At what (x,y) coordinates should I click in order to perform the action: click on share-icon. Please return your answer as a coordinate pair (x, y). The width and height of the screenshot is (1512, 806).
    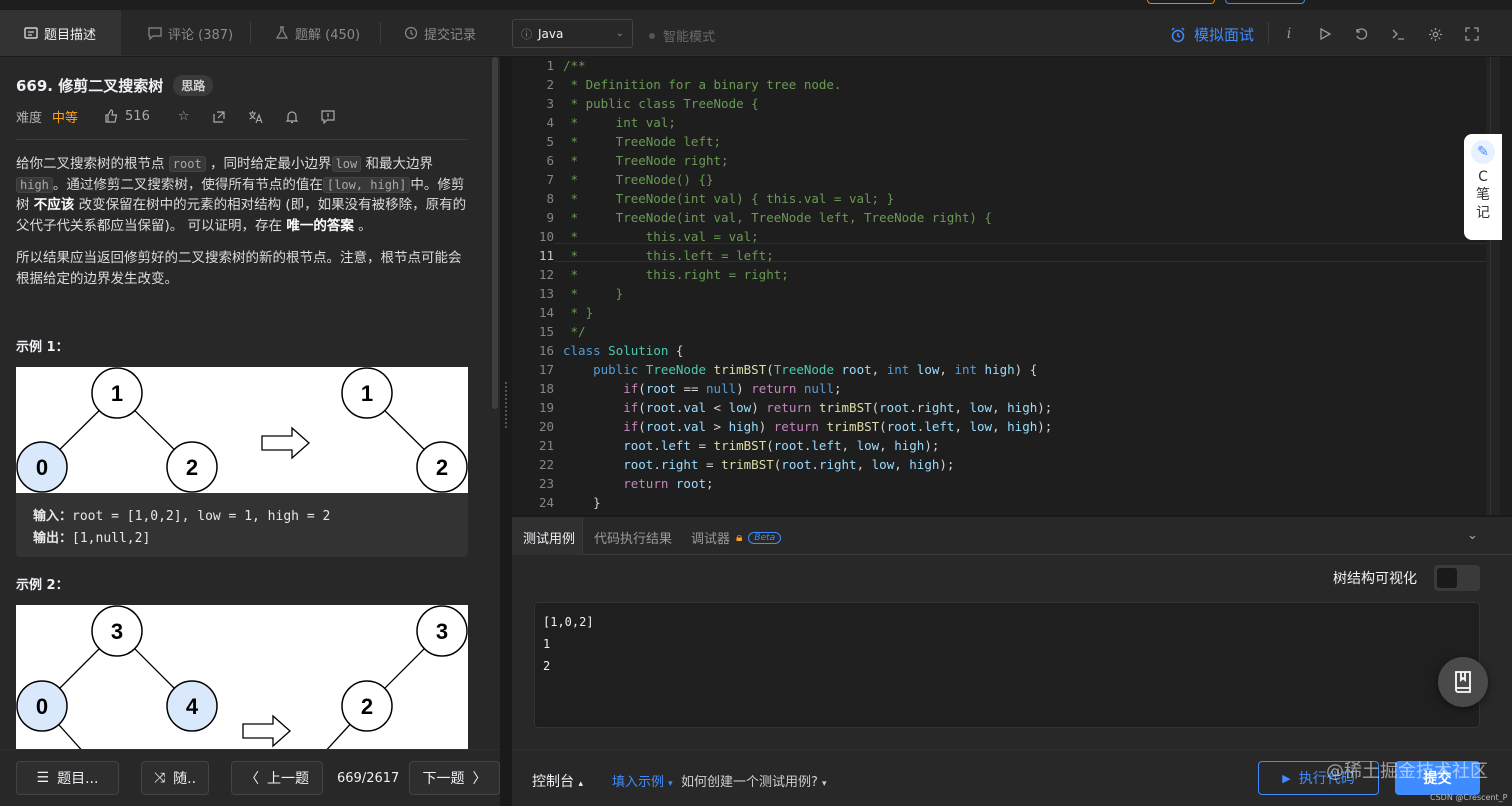
    Looking at the image, I should click on (219, 117).